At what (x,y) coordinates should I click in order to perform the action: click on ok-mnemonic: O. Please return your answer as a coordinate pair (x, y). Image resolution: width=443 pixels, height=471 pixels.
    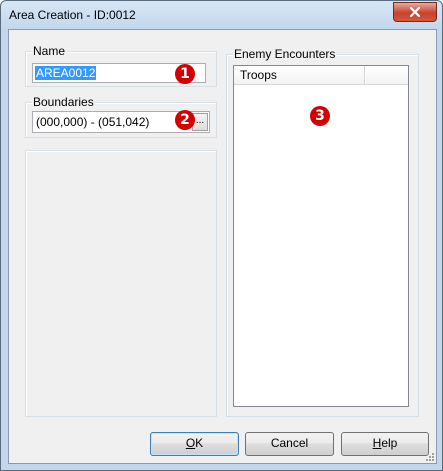
    Looking at the image, I should click on (190, 443).